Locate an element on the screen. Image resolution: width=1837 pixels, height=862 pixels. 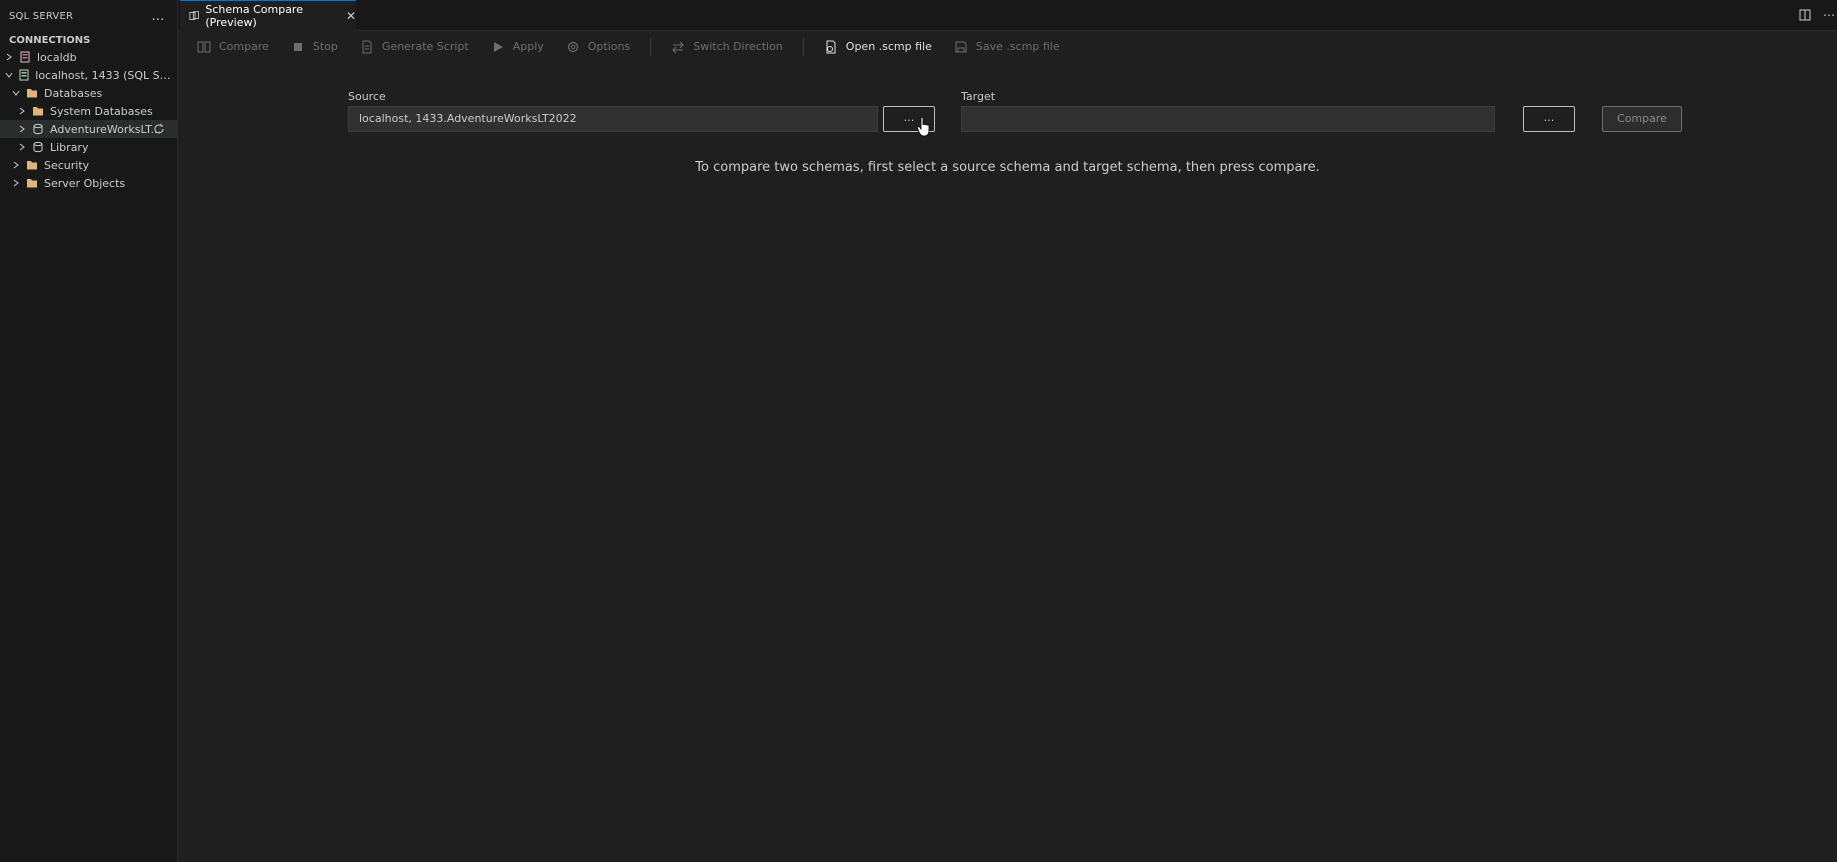
tree-item-databases: Databases is located at coordinates (88, 93).